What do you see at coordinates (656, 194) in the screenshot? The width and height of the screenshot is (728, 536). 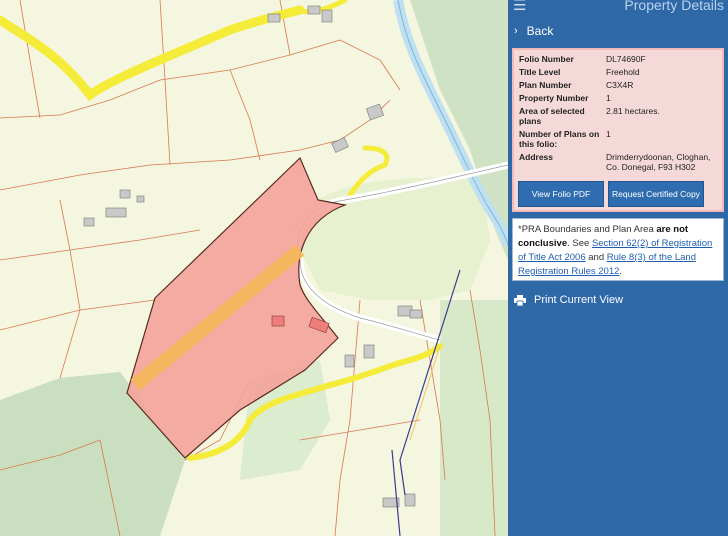 I see `request-certified-copy-button: Request Certified Copy` at bounding box center [656, 194].